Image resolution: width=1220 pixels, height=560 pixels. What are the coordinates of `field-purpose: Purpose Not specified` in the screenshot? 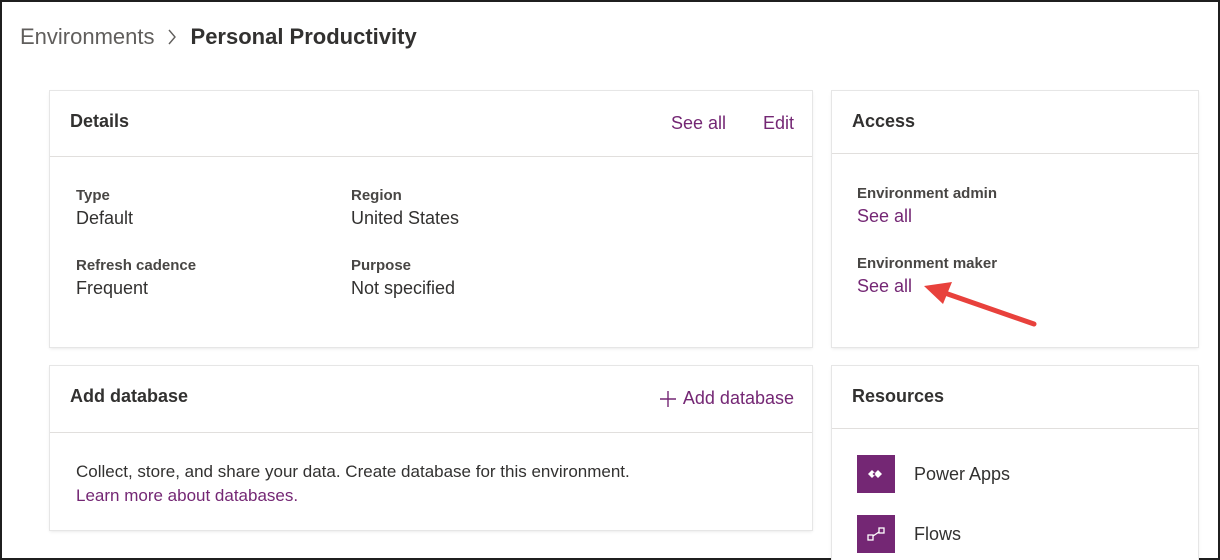 It's located at (403, 278).